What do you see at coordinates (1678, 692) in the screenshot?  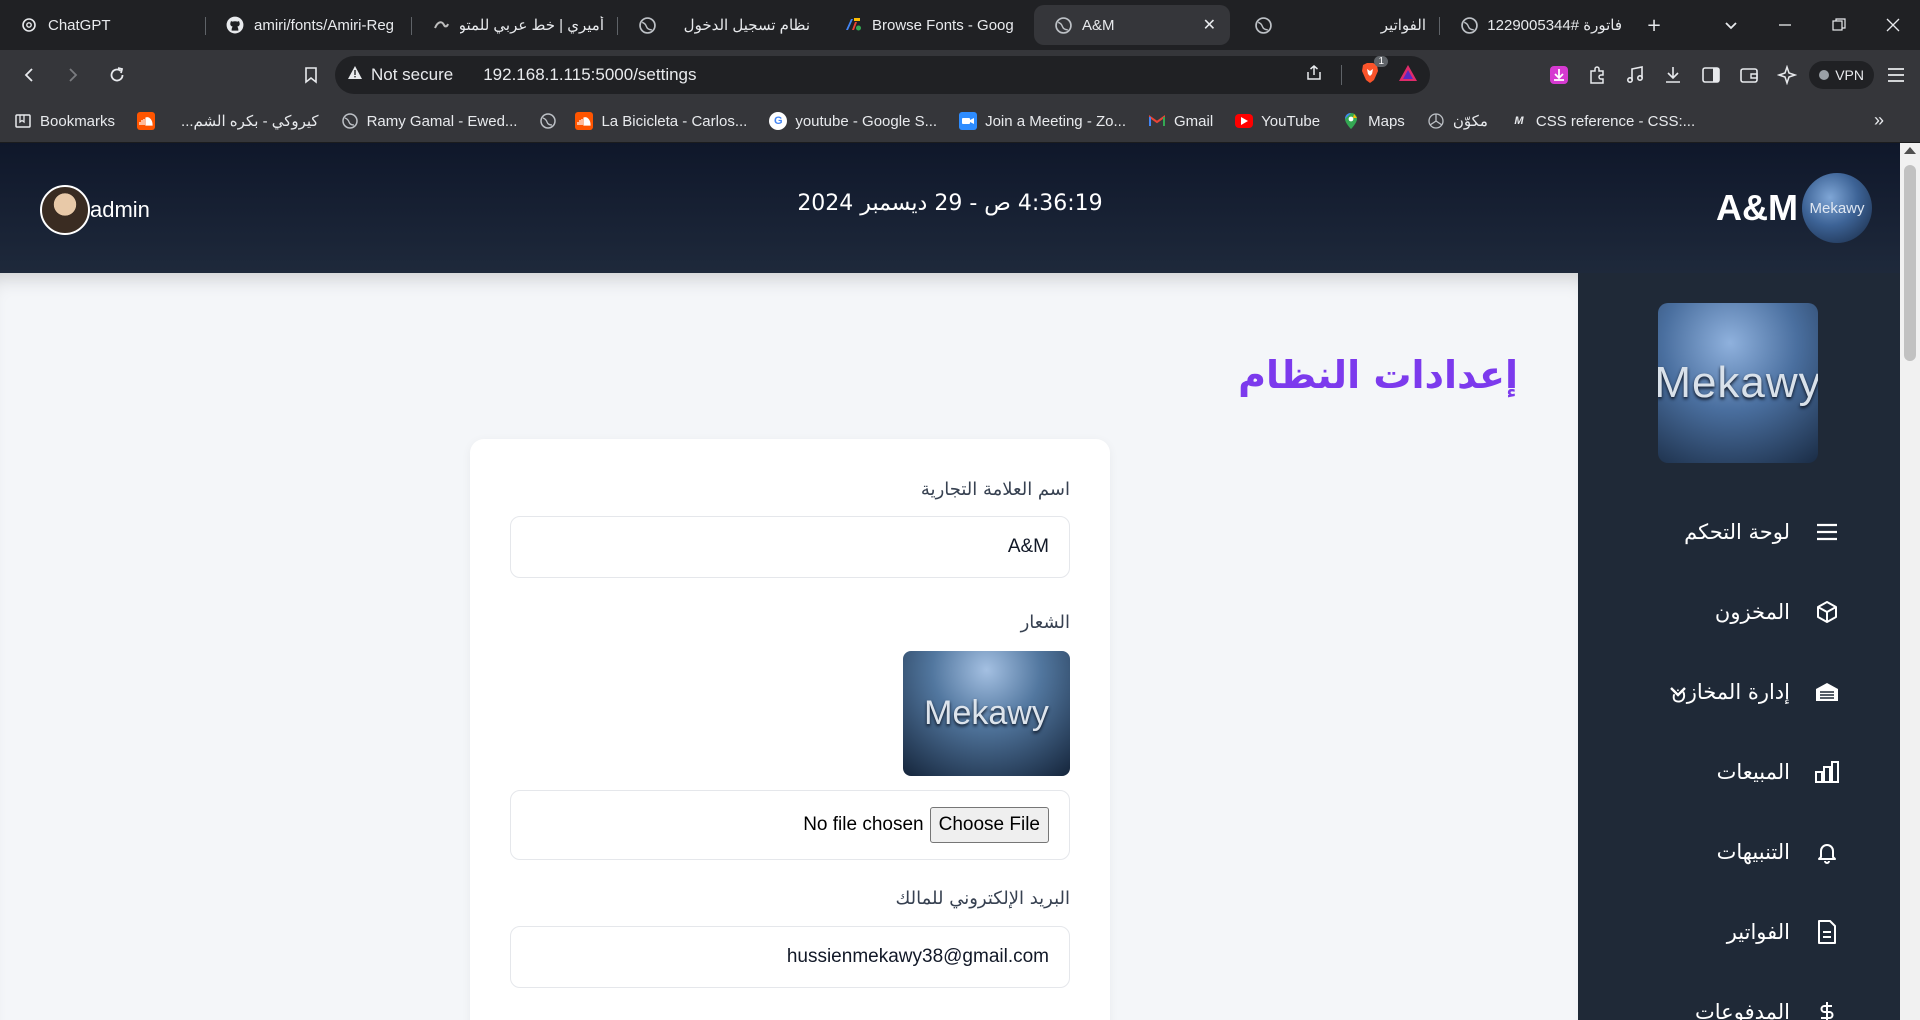 I see `chevron-down-icon` at bounding box center [1678, 692].